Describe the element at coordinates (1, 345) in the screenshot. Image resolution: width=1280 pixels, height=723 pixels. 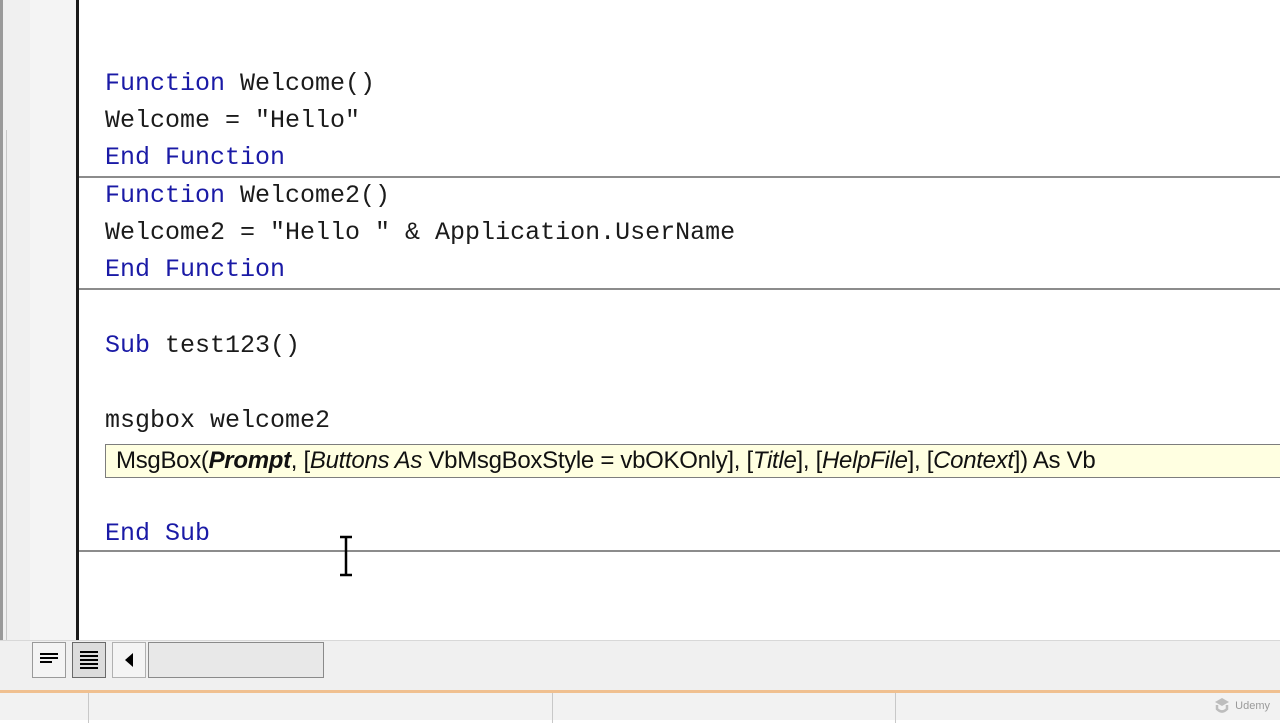
I see `window-edge` at that location.